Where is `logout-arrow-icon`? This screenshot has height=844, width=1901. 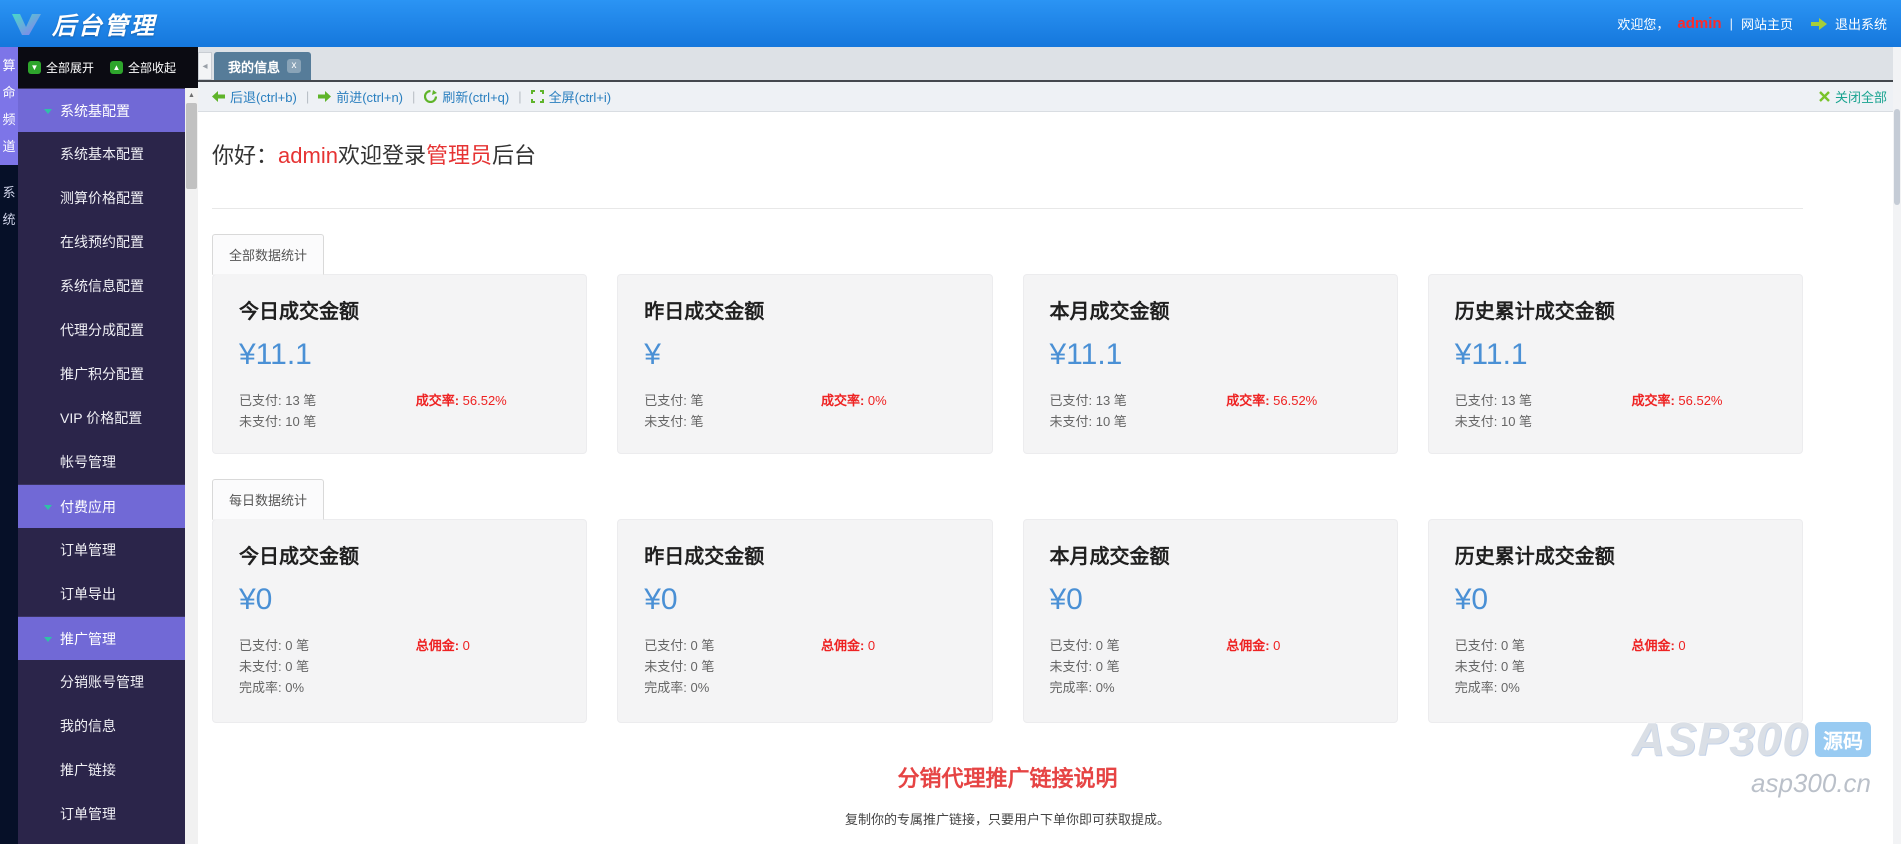 logout-arrow-icon is located at coordinates (1818, 23).